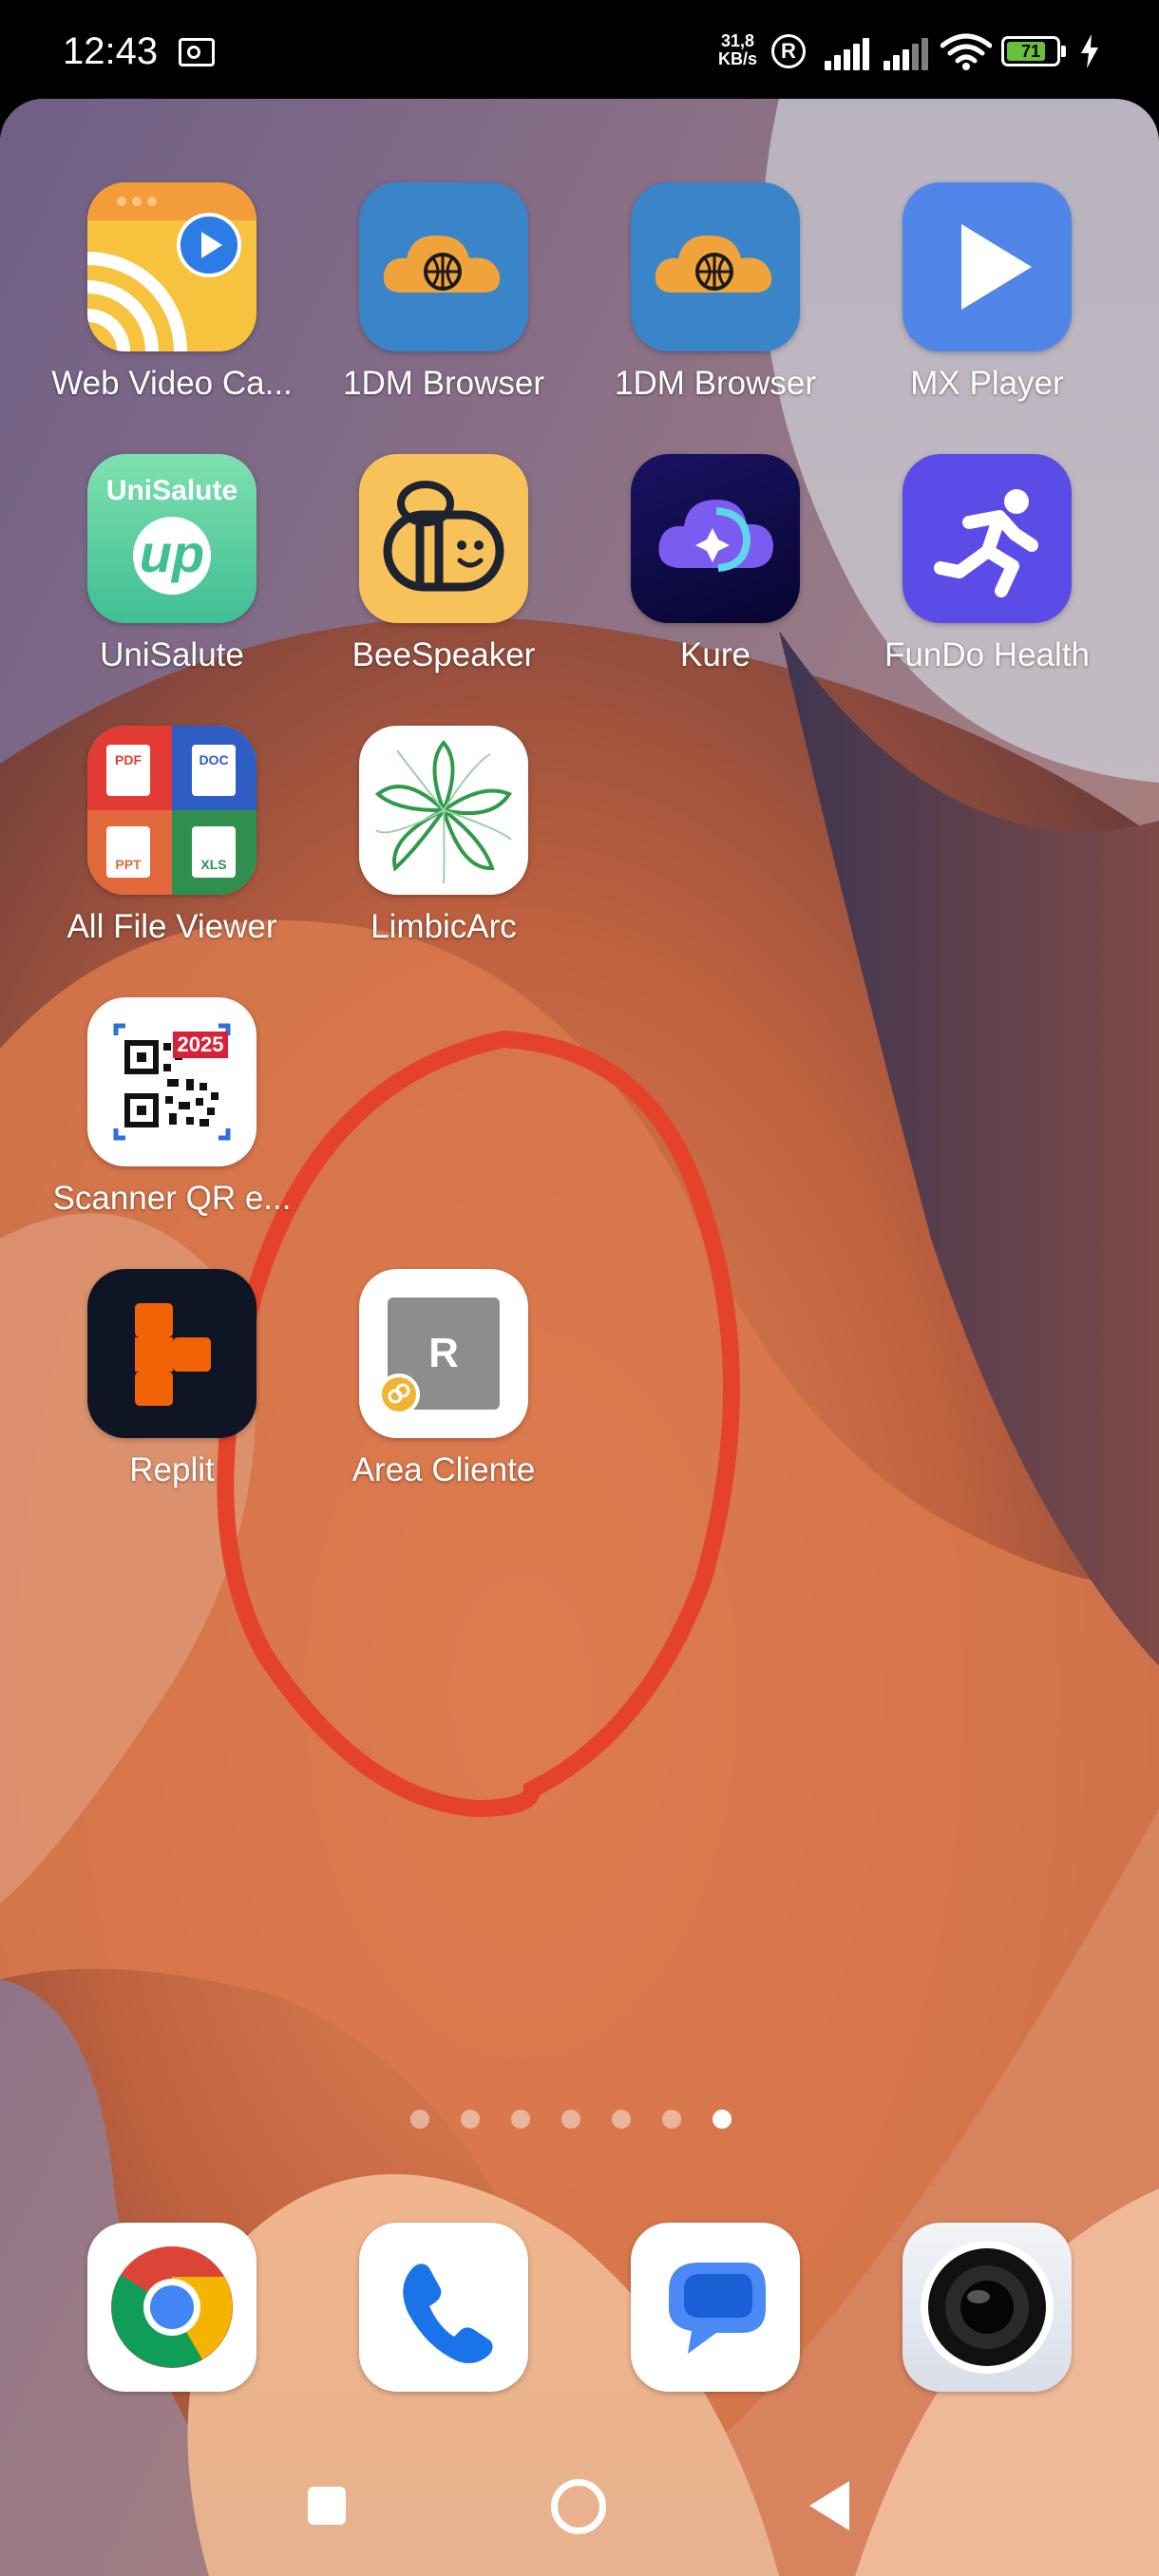  I want to click on battery-level: 71, so click(1030, 51).